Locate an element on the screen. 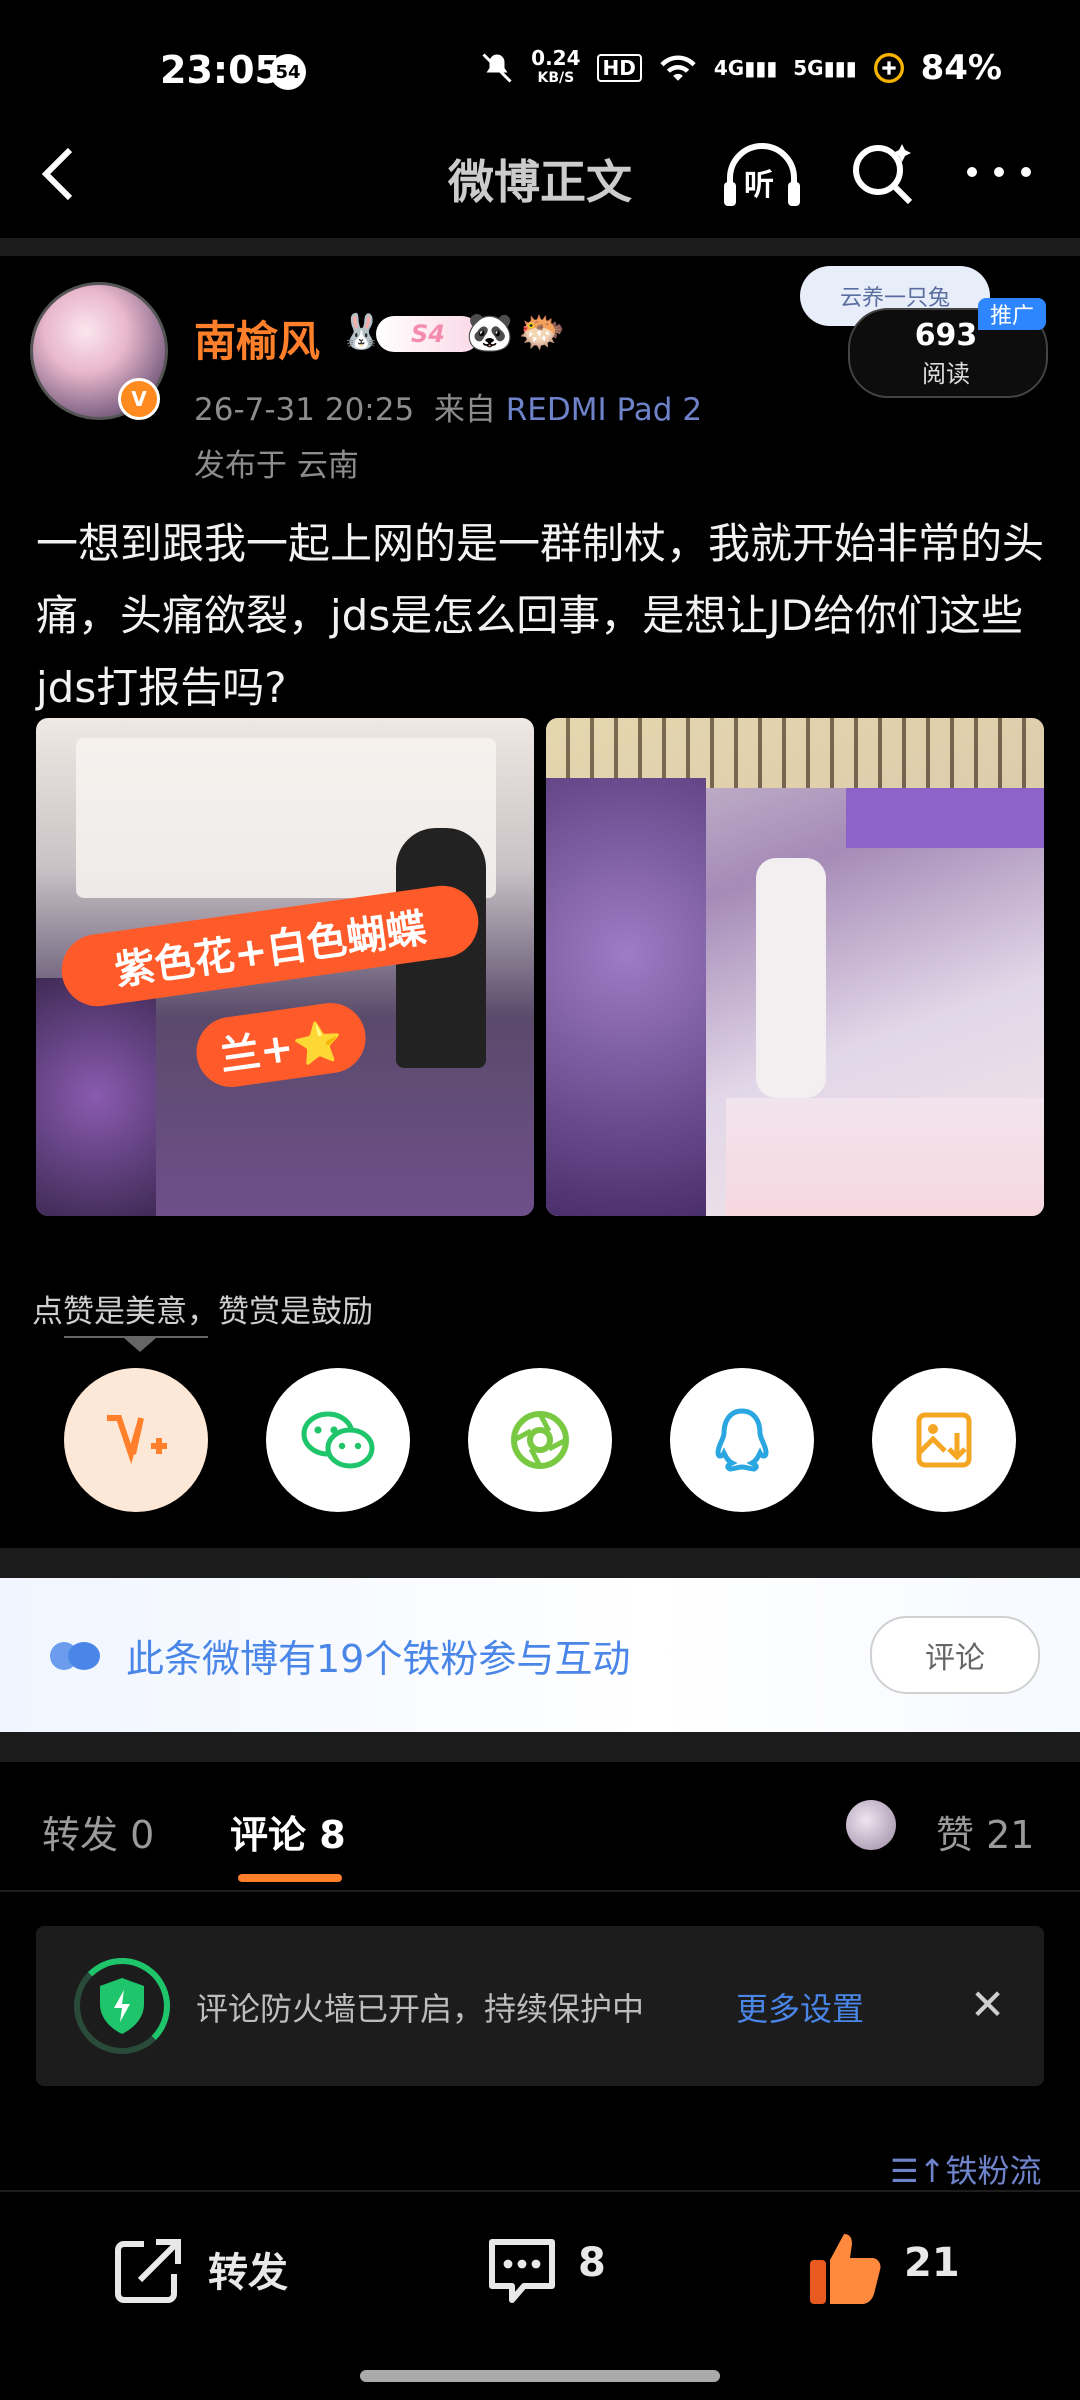 This screenshot has width=1080, height=2400. network-speed: 0.24 KB/S is located at coordinates (556, 66).